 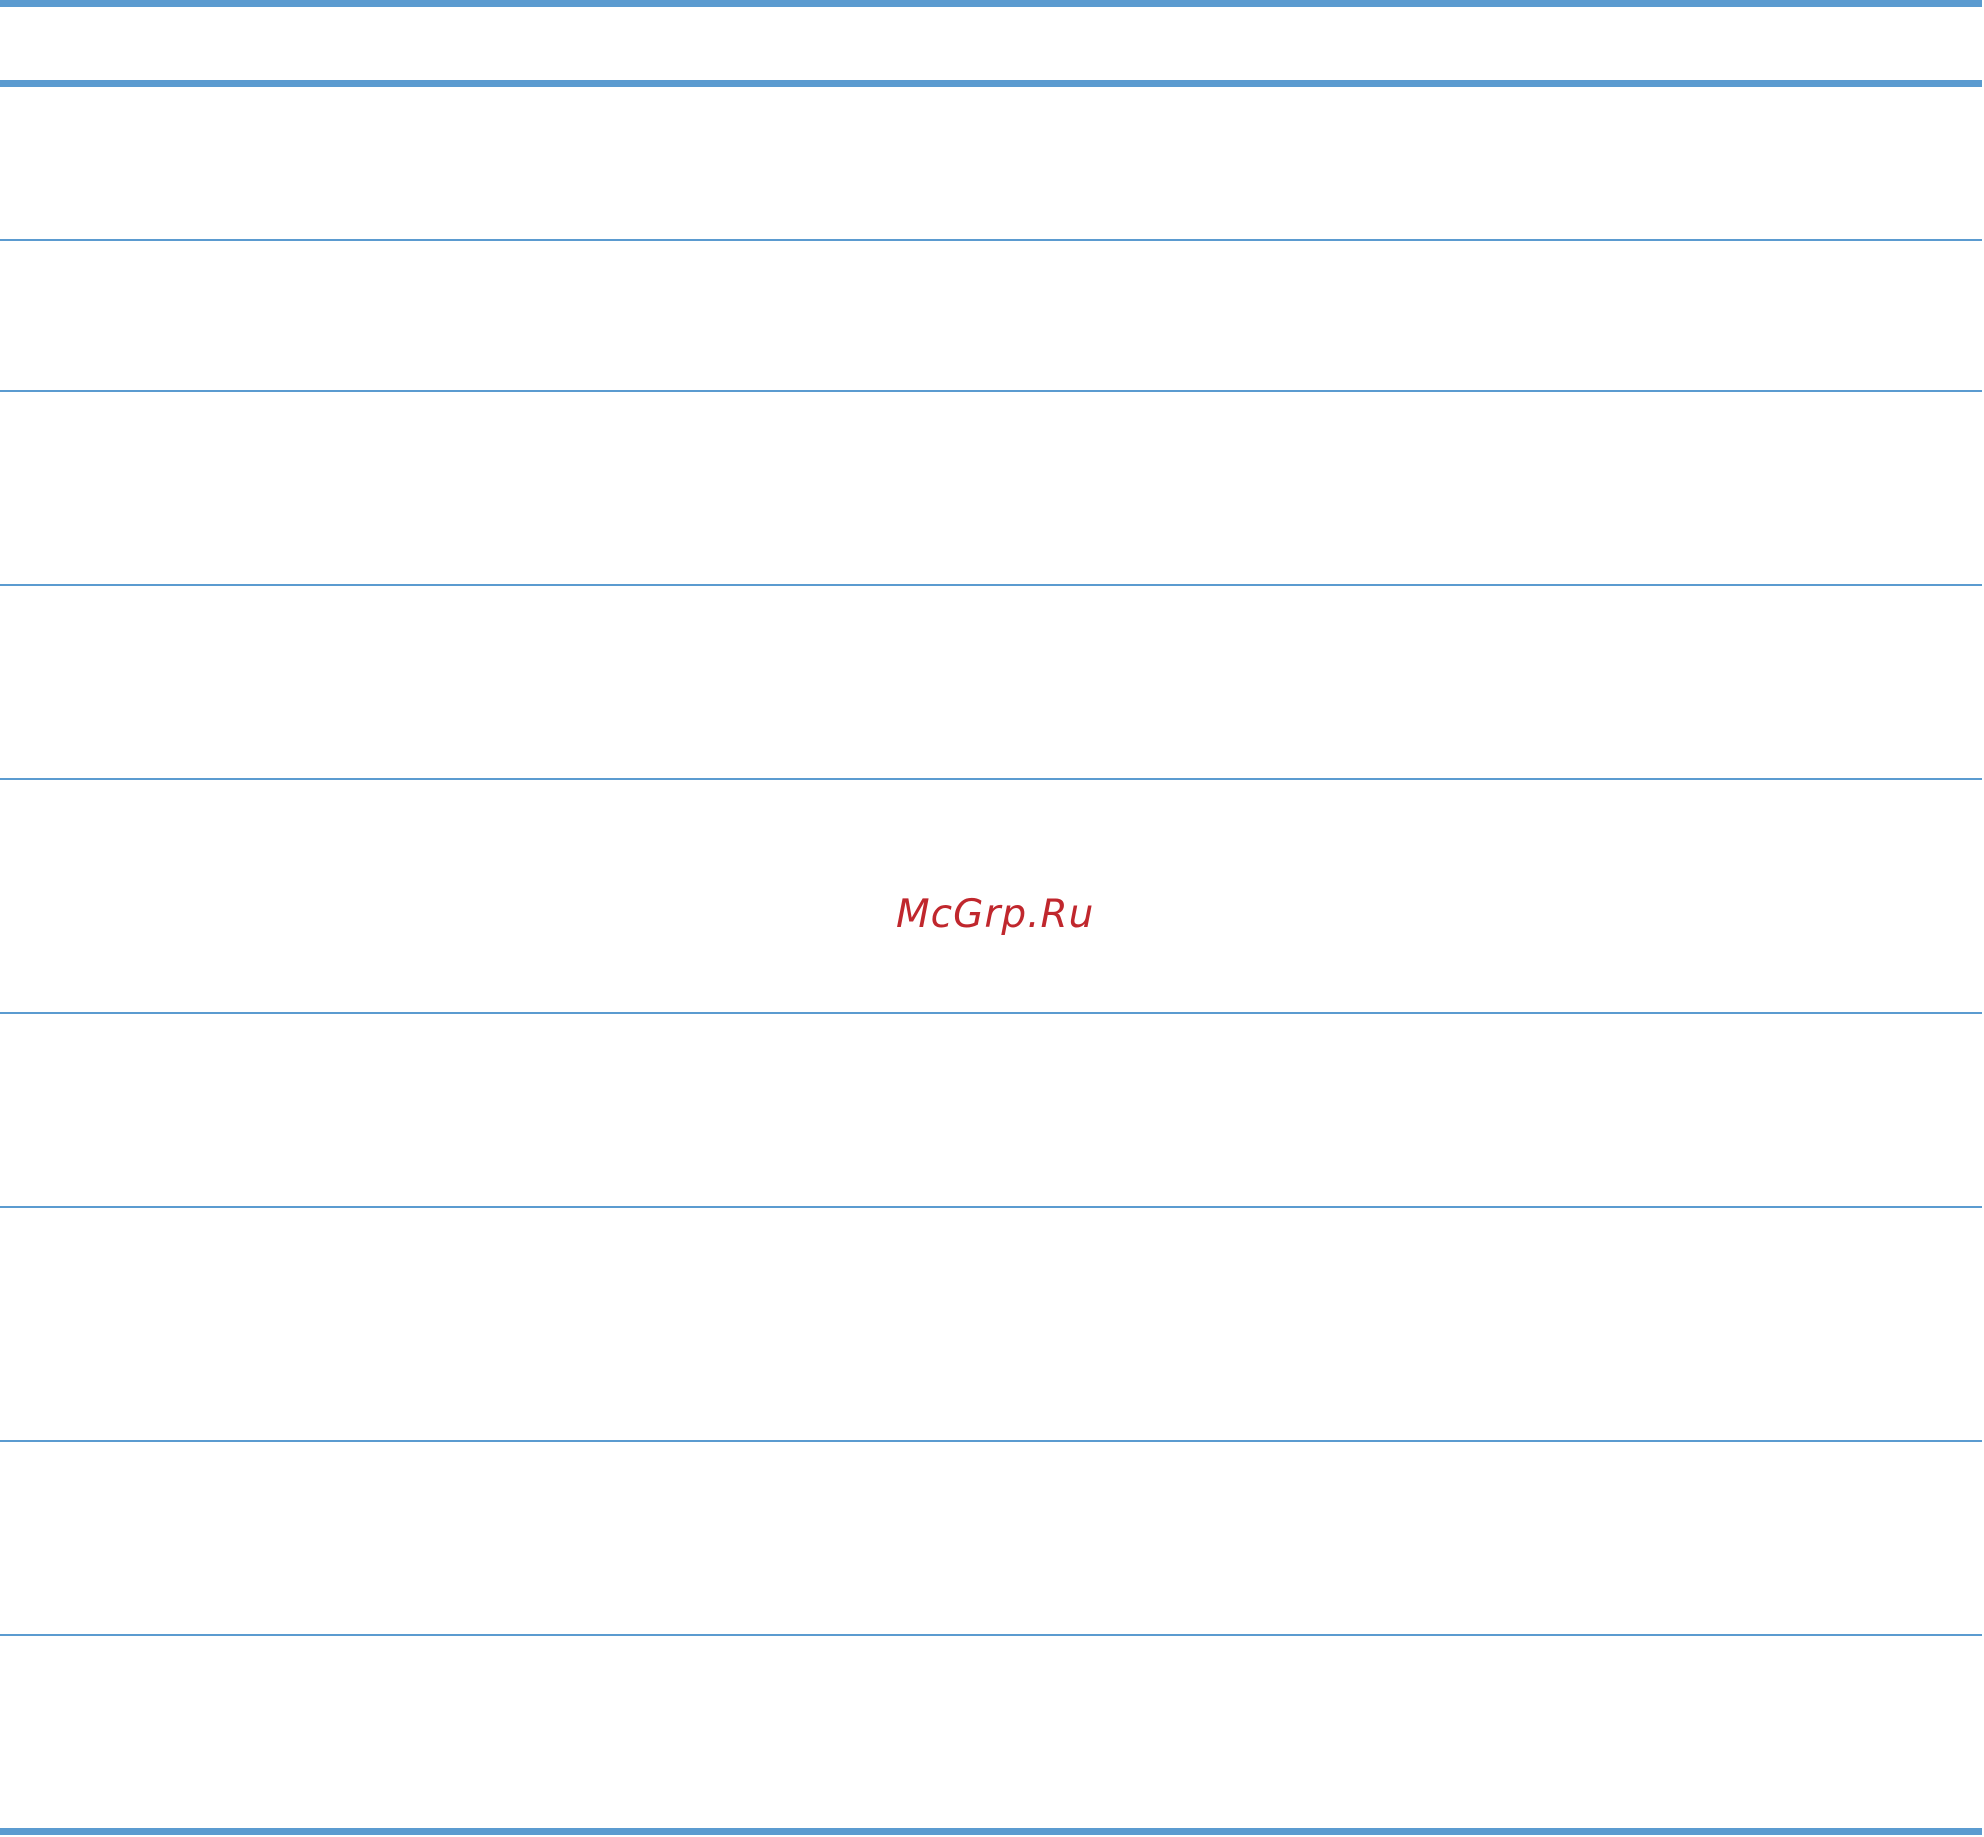 What do you see at coordinates (991, 83) in the screenshot?
I see `header-bottom-border` at bounding box center [991, 83].